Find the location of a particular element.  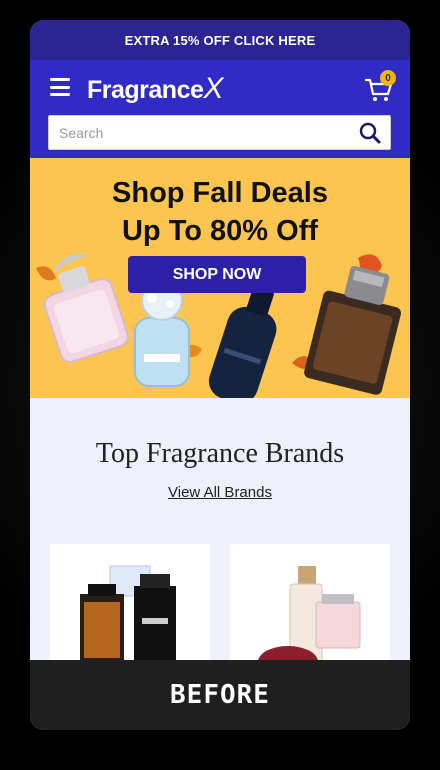

search-input is located at coordinates (199, 132).